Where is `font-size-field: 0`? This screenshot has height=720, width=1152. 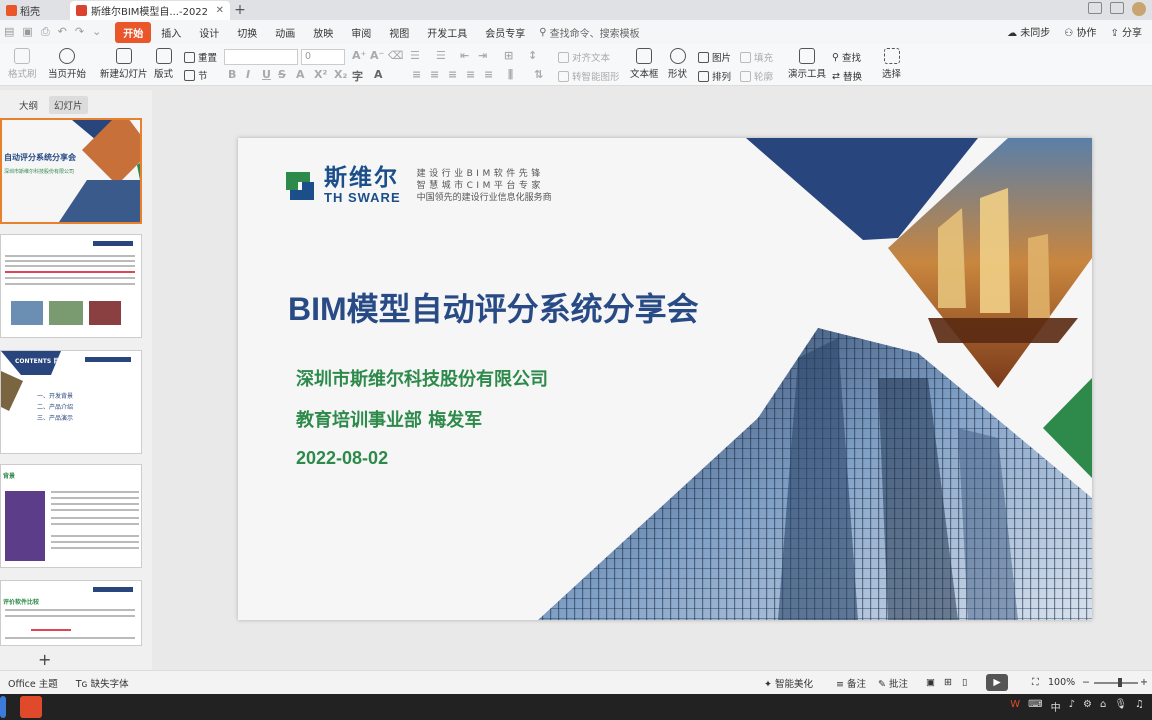 font-size-field: 0 is located at coordinates (323, 57).